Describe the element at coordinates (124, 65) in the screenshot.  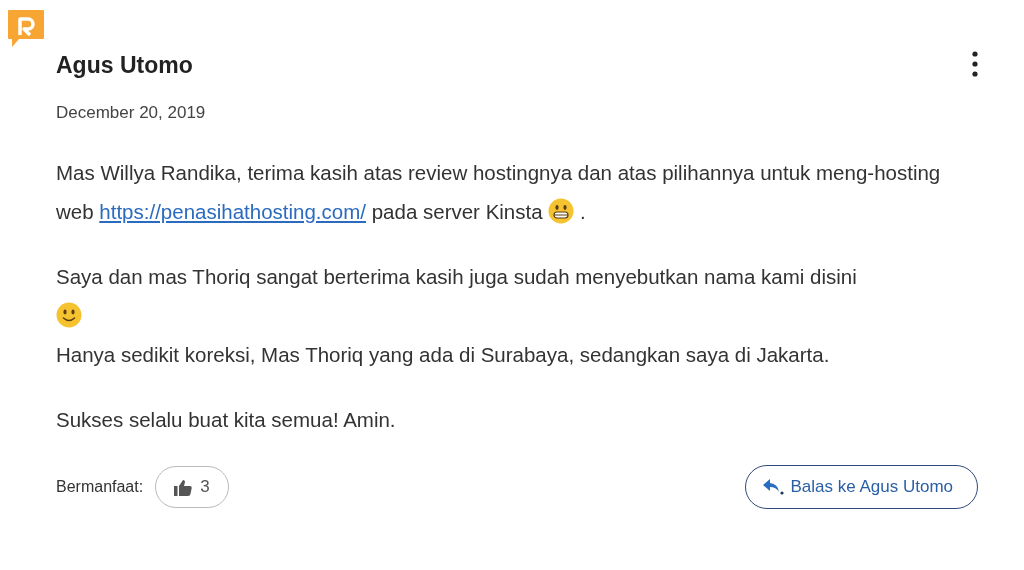
I see `author-name: Agus Utomo` at that location.